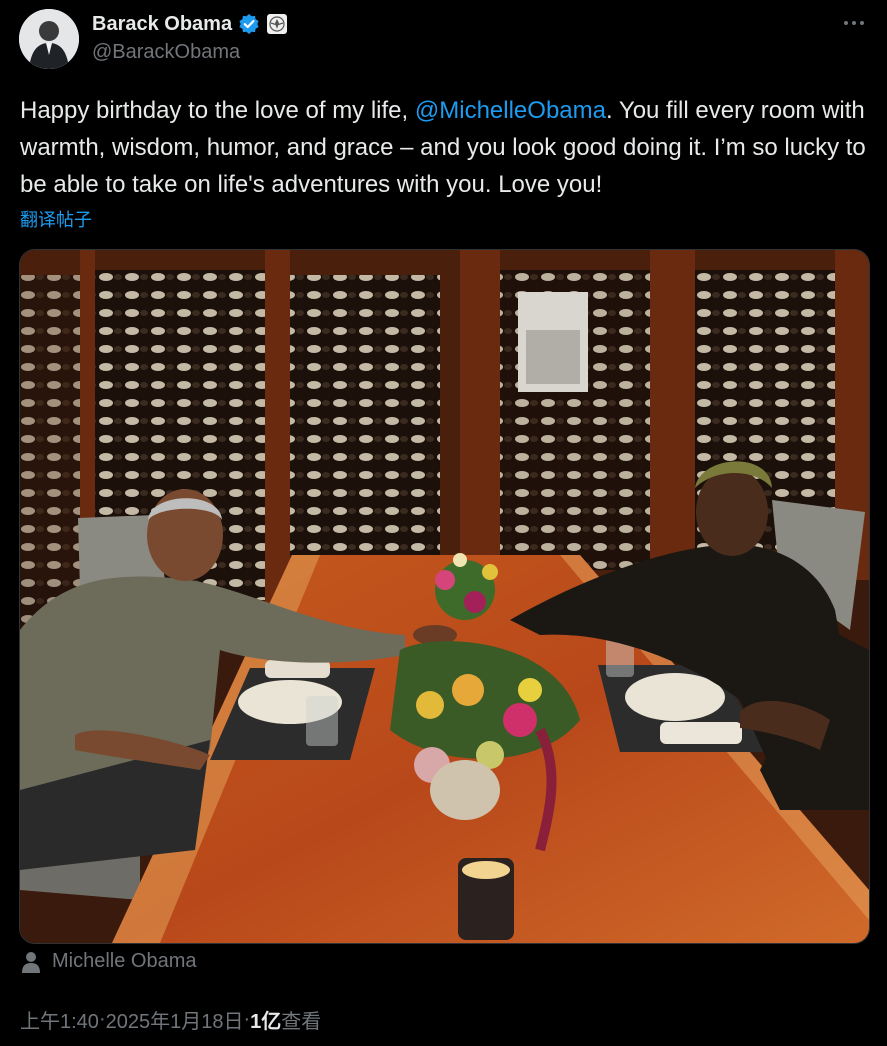  I want to click on tweet-text-start: Happy birthday to the love of my life,, so click(217, 110).